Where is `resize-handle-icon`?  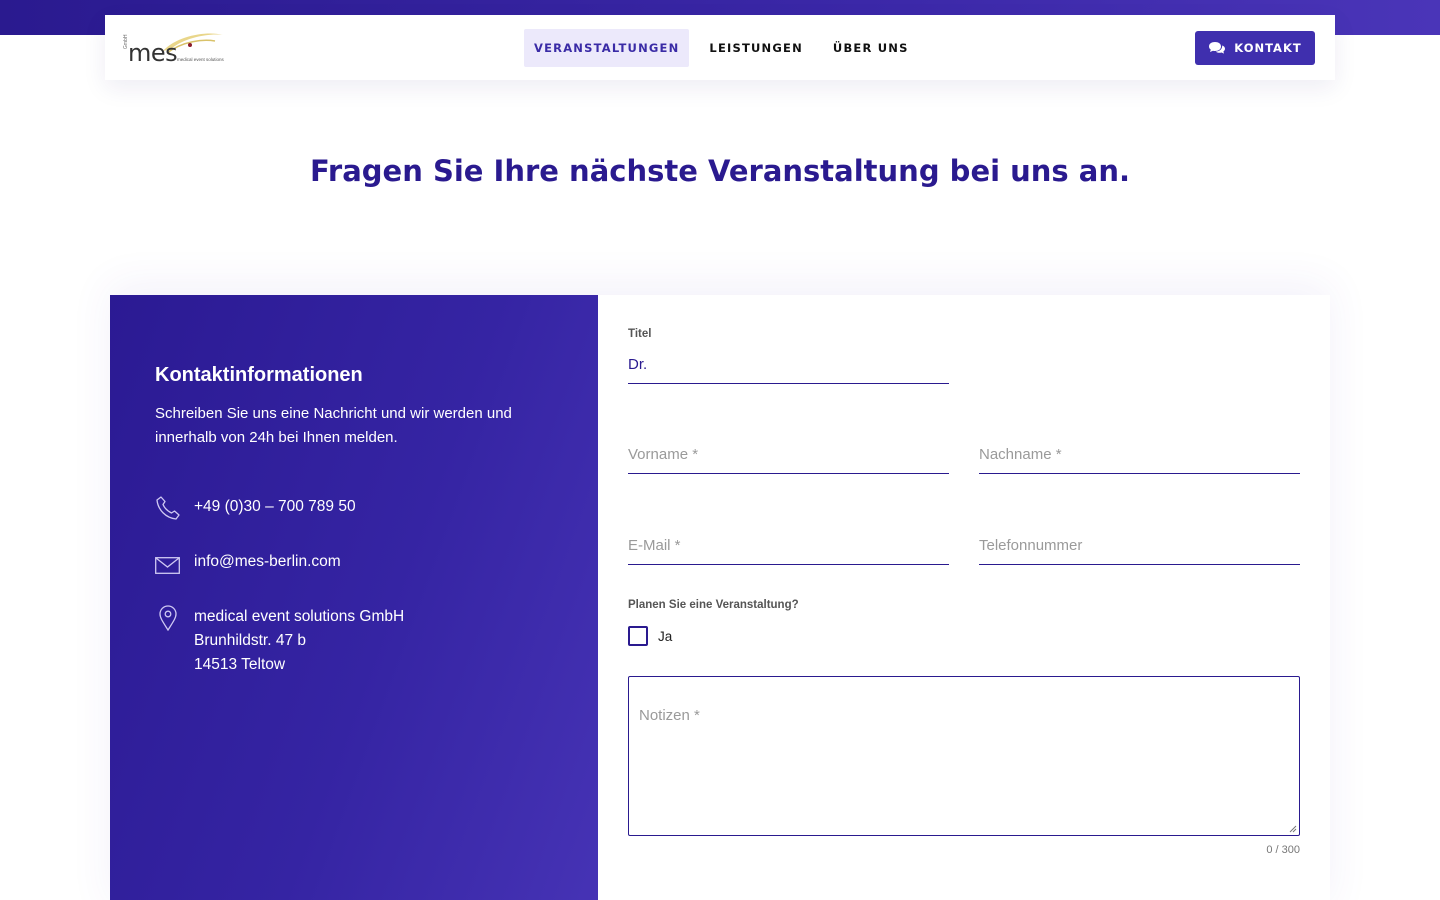 resize-handle-icon is located at coordinates (1293, 829).